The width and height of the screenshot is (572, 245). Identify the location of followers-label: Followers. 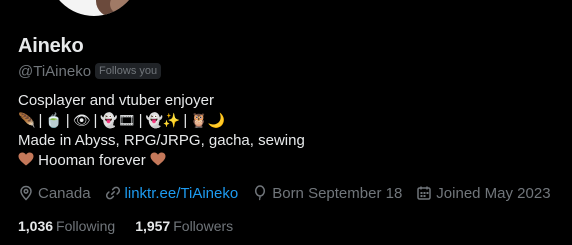
(203, 226).